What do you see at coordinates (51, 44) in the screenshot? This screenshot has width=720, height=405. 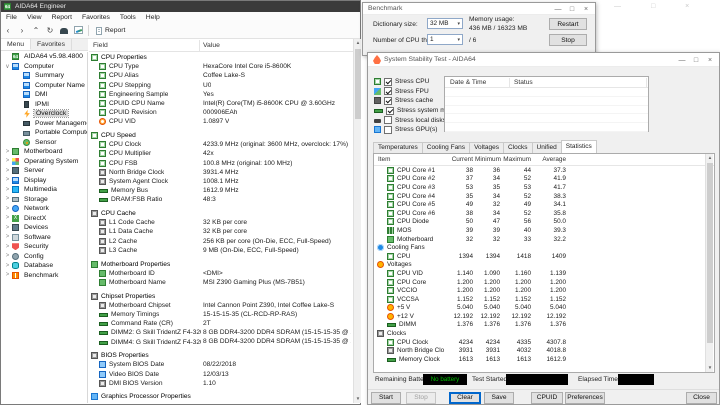 I see `tab-favorites: Favorites` at bounding box center [51, 44].